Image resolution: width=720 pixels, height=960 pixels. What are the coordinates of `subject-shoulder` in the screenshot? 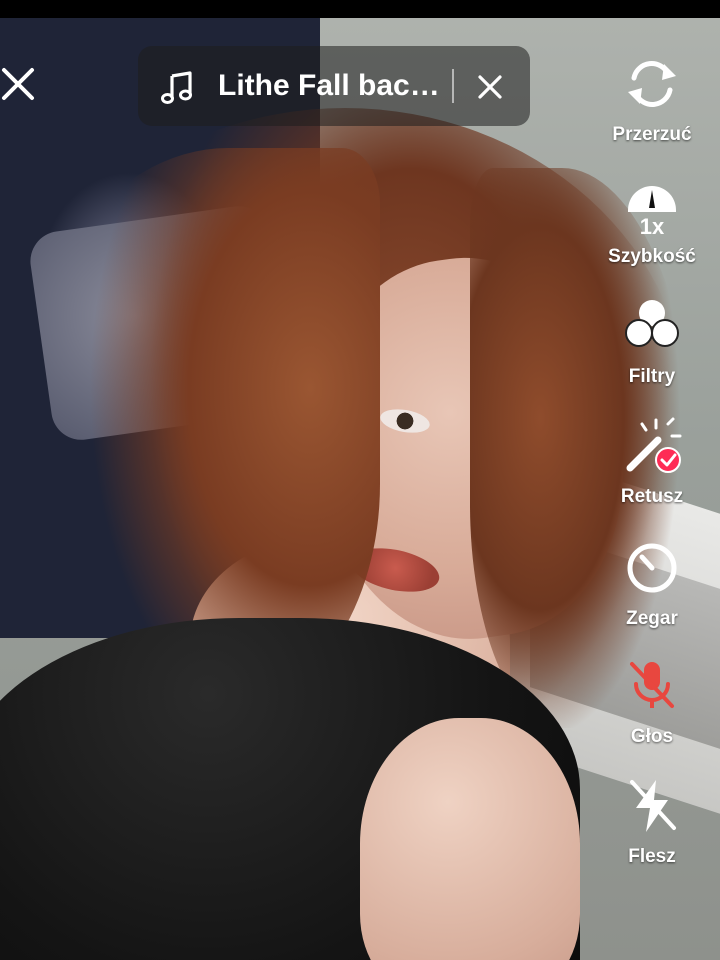 It's located at (470, 839).